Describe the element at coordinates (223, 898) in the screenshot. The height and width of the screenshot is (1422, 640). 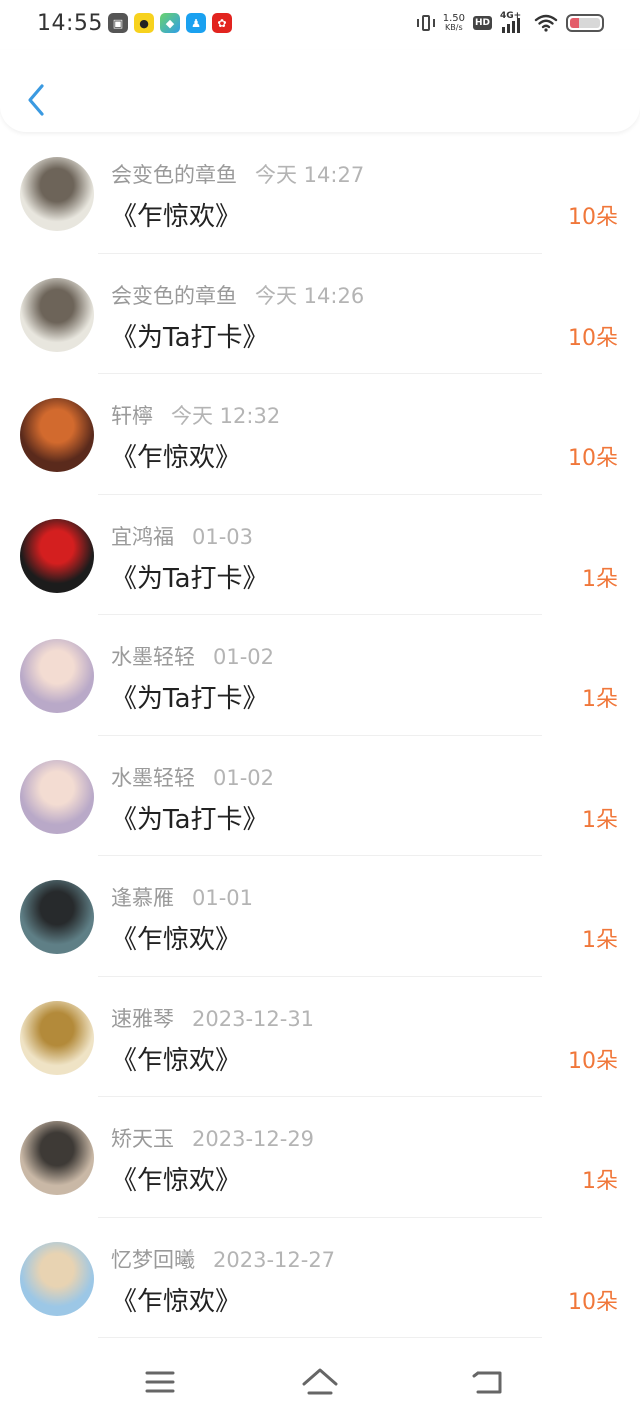
I see `sent-time: 01-01` at that location.